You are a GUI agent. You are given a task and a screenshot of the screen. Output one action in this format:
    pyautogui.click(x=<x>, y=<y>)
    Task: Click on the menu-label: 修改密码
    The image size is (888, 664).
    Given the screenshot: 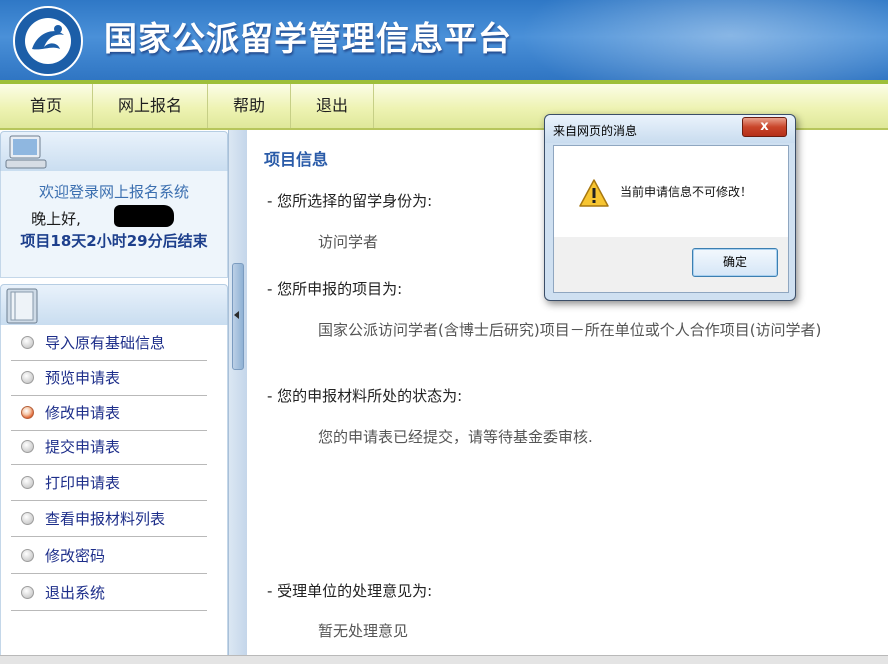 What is the action you would take?
    pyautogui.click(x=75, y=556)
    